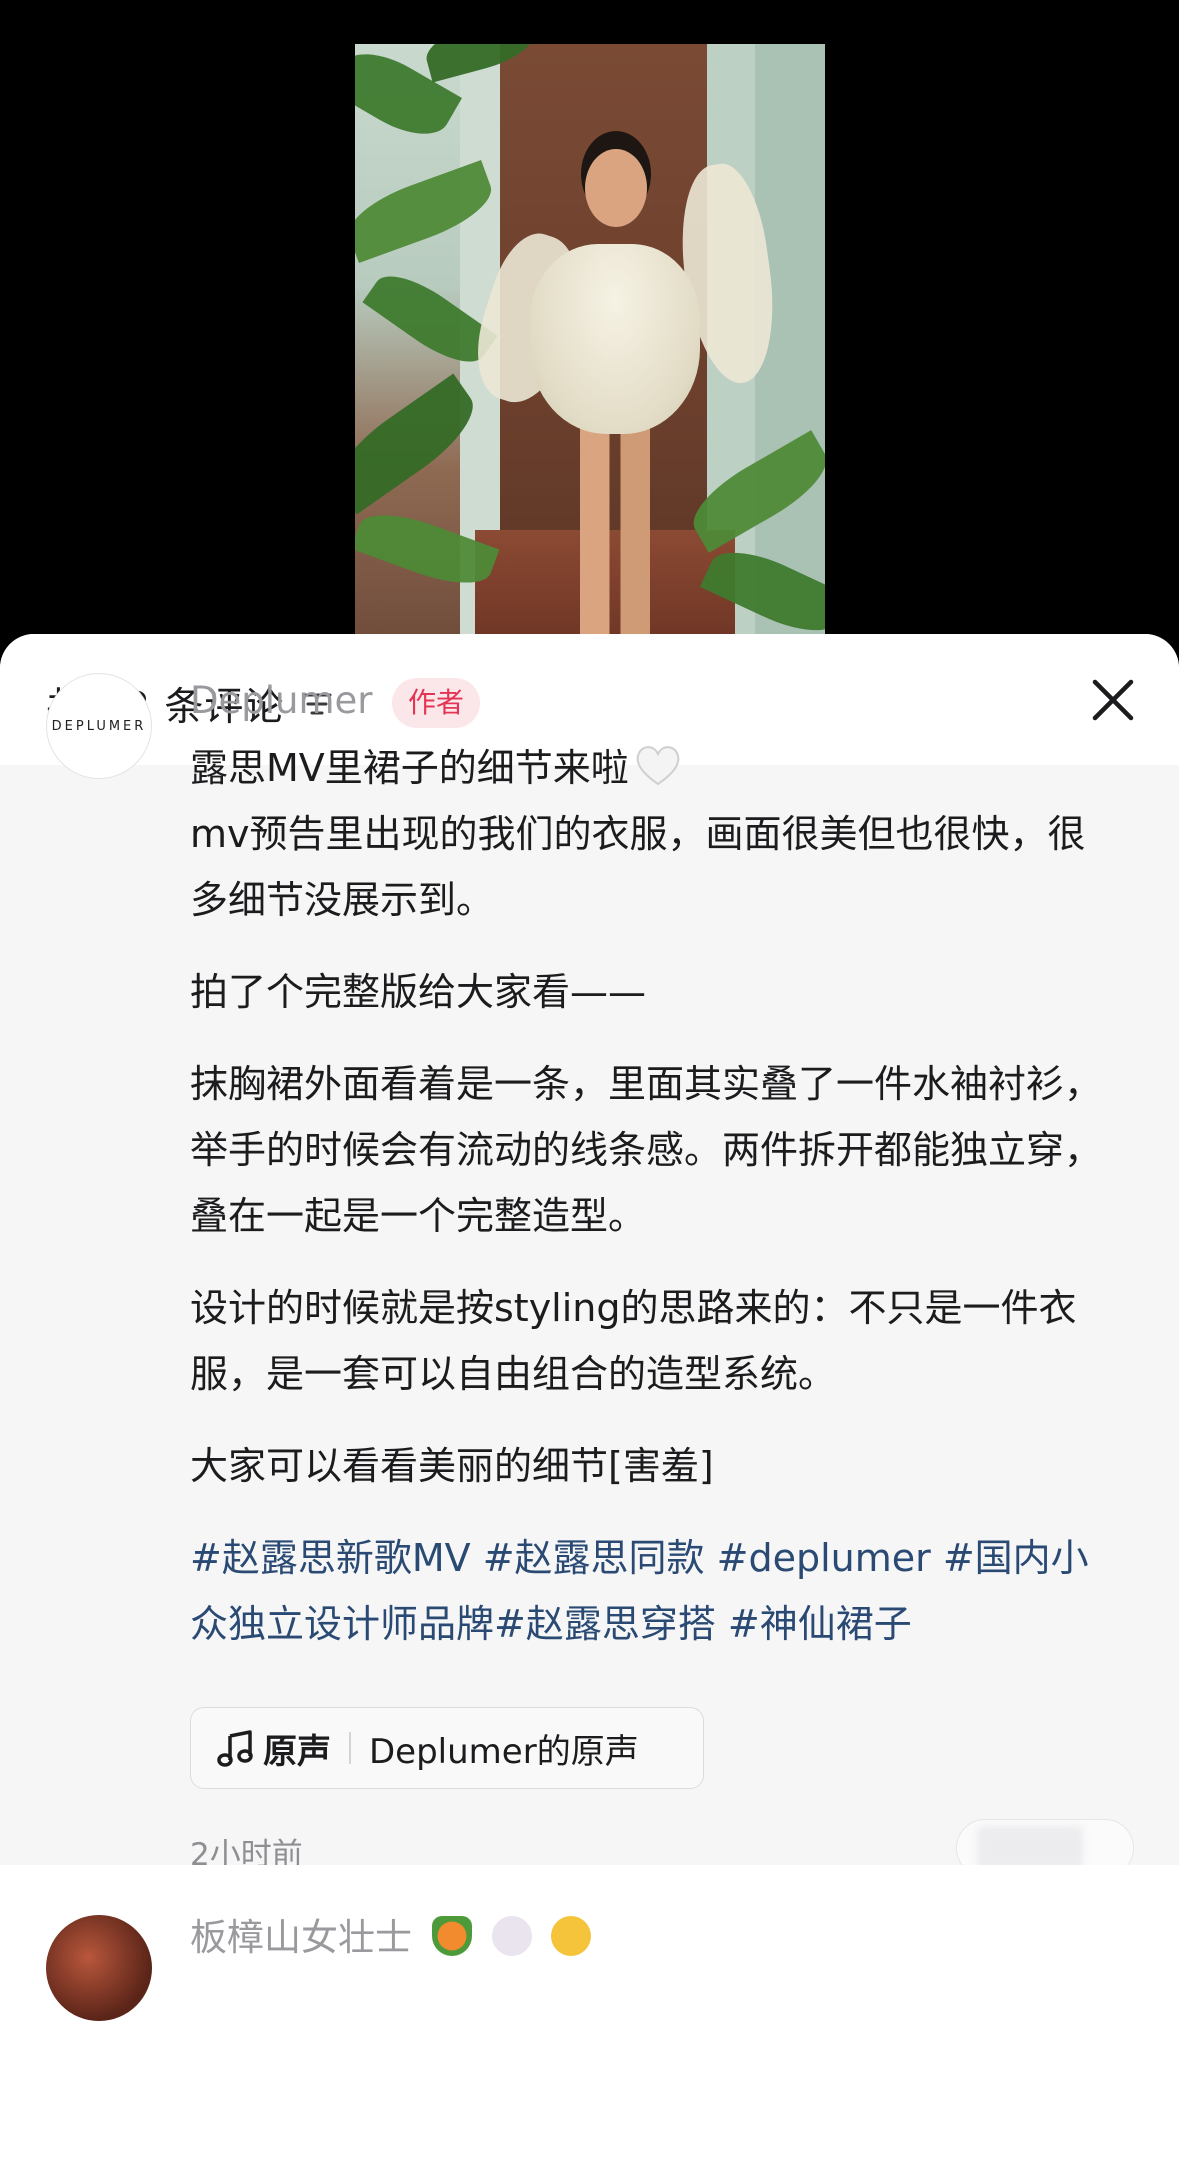 Image resolution: width=1179 pixels, height=2157 pixels. Describe the element at coordinates (451, 1936) in the screenshot. I see `carrot-emoji-icon` at that location.